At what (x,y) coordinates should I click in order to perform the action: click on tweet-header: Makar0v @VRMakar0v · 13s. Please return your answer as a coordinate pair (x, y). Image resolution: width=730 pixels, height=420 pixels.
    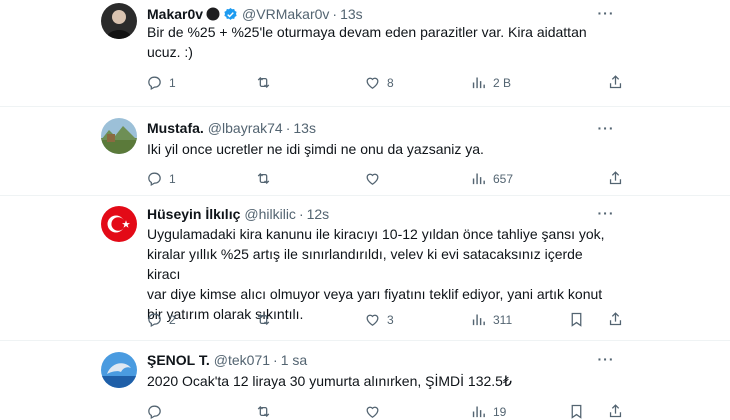
    Looking at the image, I should click on (255, 14).